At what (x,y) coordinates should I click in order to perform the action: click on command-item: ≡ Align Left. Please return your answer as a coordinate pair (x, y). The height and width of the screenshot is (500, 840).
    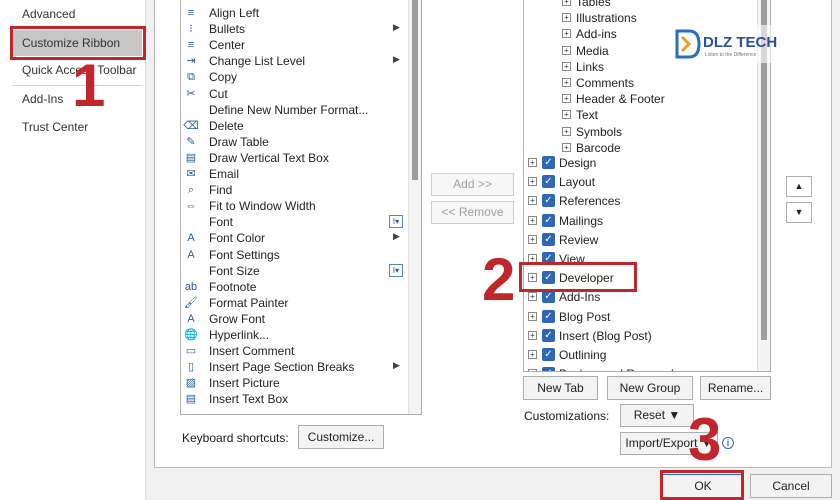
    Looking at the image, I should click on (295, 13).